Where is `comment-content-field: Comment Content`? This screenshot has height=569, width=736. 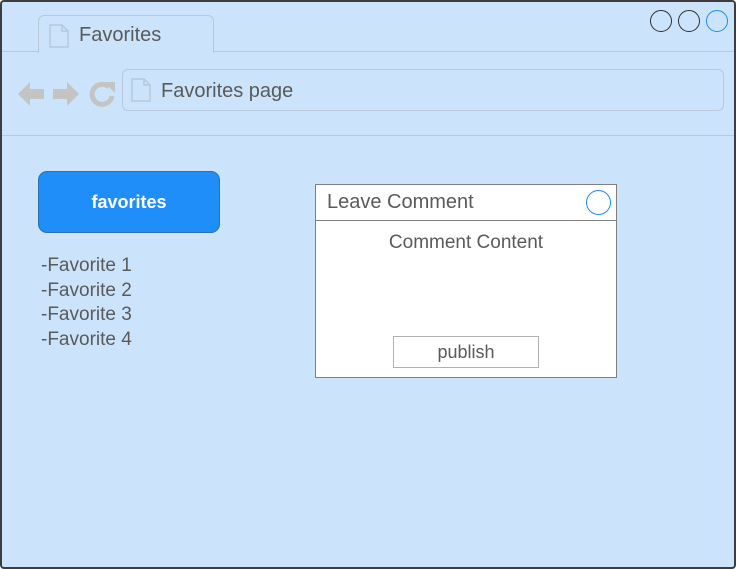 comment-content-field: Comment Content is located at coordinates (466, 243).